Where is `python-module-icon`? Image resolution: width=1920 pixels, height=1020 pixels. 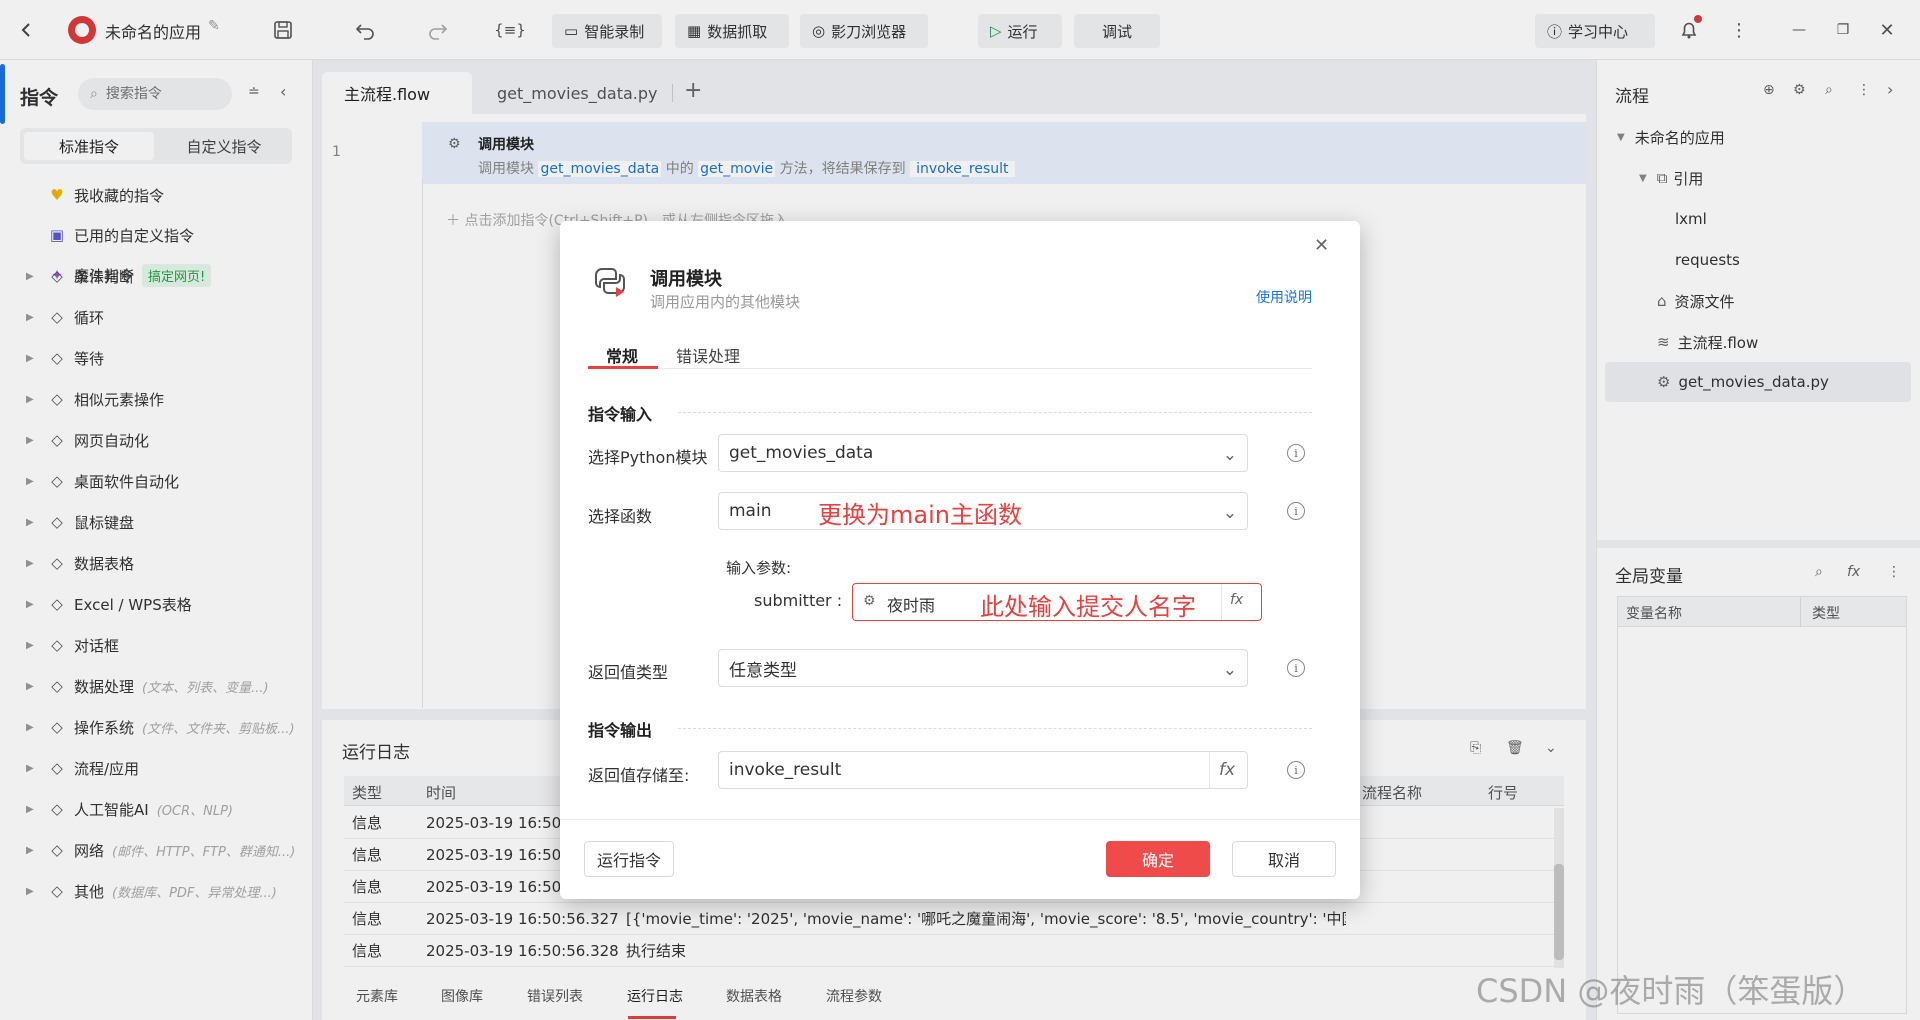 python-module-icon is located at coordinates (610, 281).